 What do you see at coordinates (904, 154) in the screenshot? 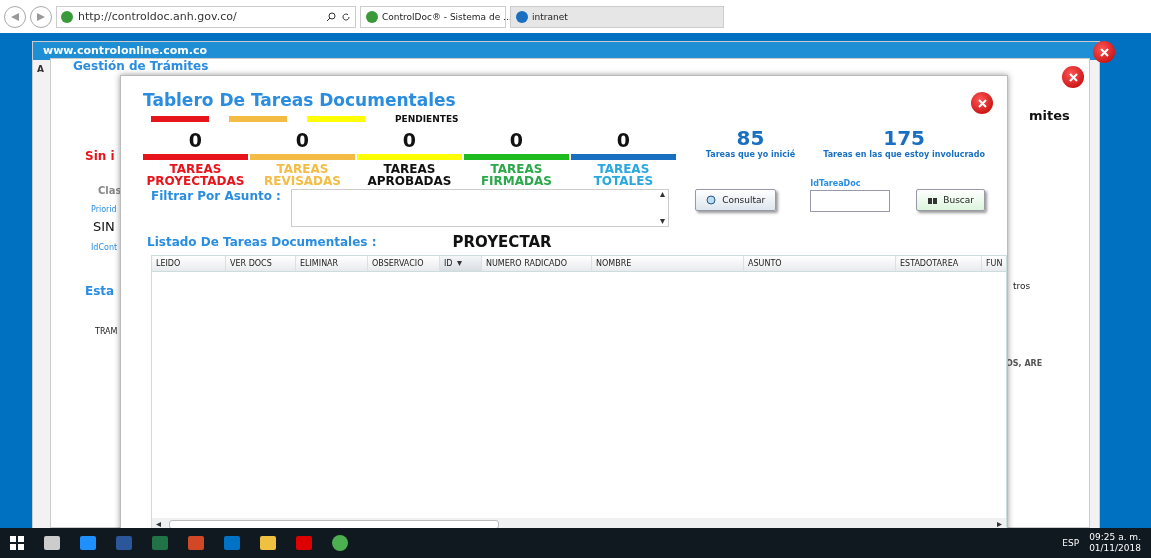
I see `counter-label: Tareas en las que estoy involucrado` at bounding box center [904, 154].